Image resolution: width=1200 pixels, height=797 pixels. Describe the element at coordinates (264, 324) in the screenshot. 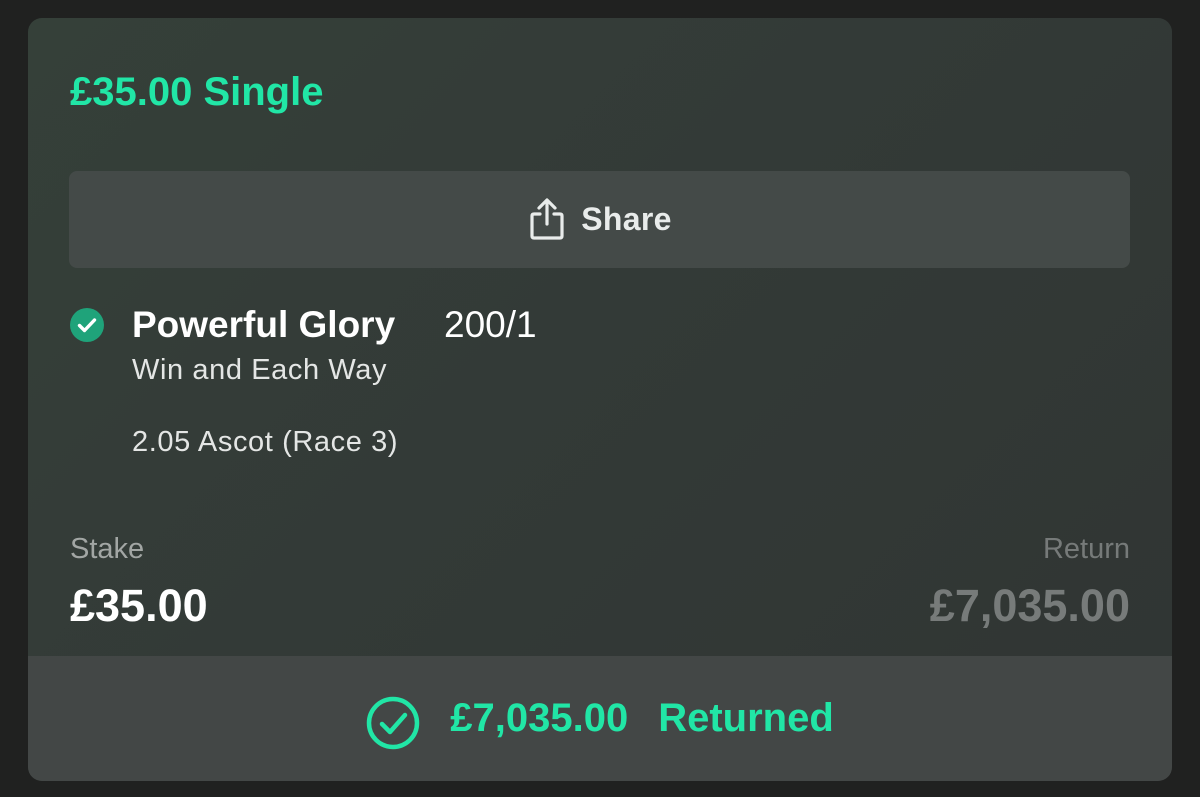

I see `selection-name: Powerful Glory` at that location.